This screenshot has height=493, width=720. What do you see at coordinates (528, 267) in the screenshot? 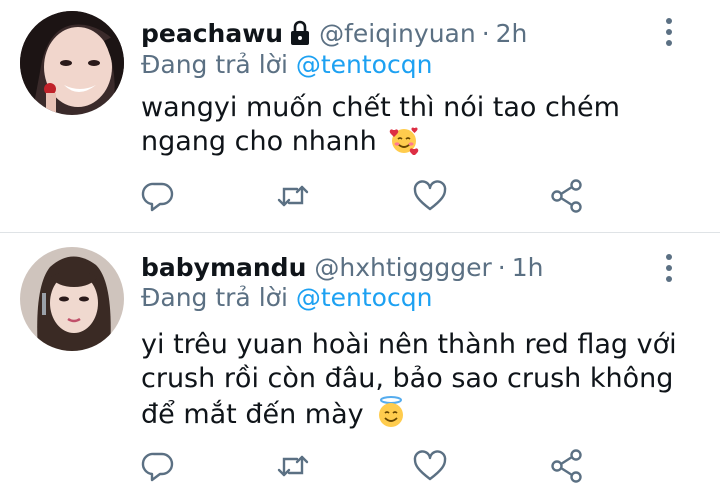
I see `timestamp: 1h` at bounding box center [528, 267].